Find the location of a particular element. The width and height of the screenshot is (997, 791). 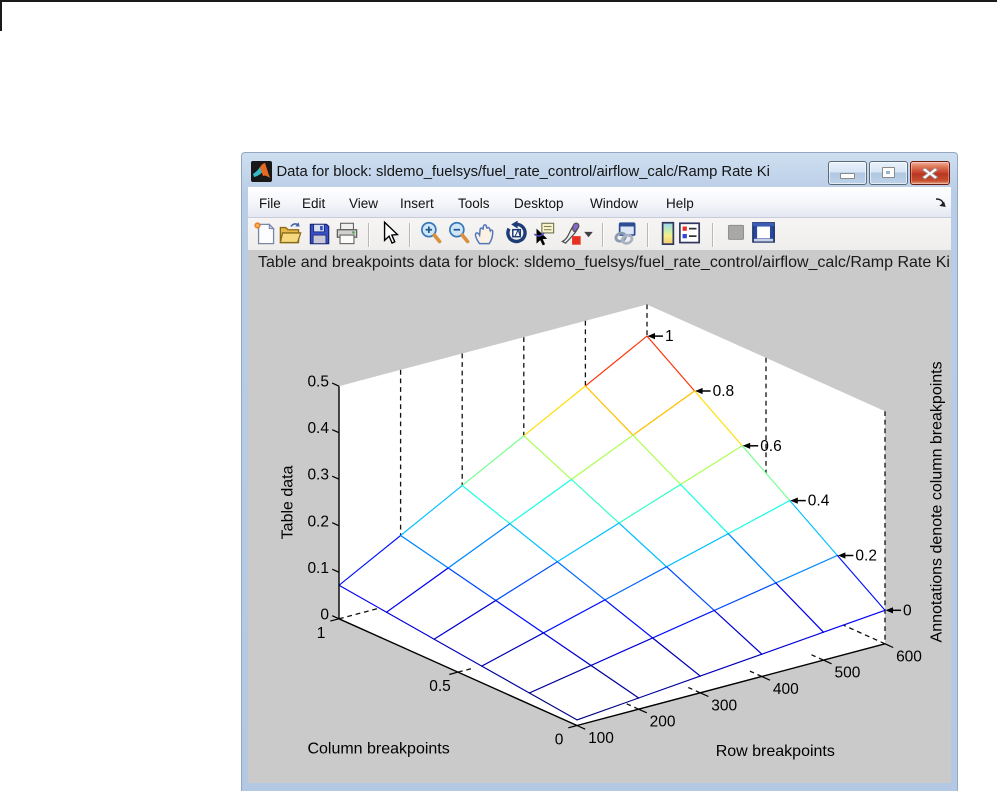

svg-text: Column breakpoints is located at coordinates (378, 748).